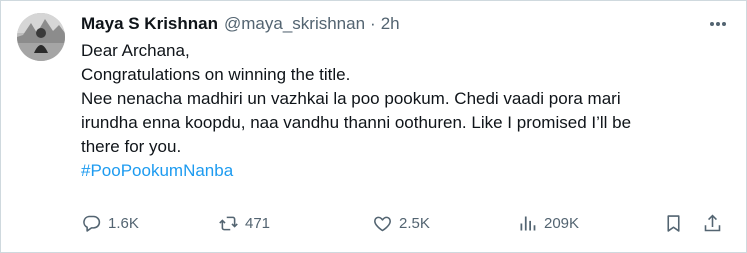 The width and height of the screenshot is (747, 253). I want to click on bookmark-button, so click(673, 223).